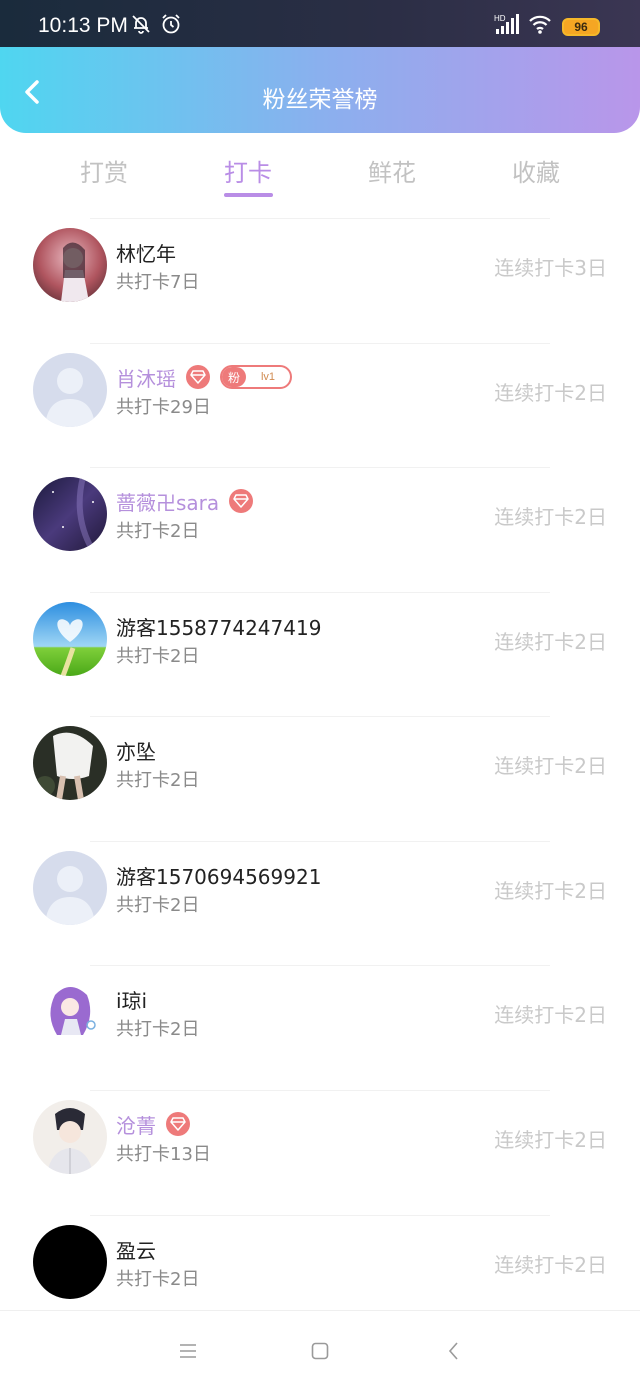 This screenshot has width=640, height=1387. I want to click on fan-level-badge: 粉 lv1, so click(256, 377).